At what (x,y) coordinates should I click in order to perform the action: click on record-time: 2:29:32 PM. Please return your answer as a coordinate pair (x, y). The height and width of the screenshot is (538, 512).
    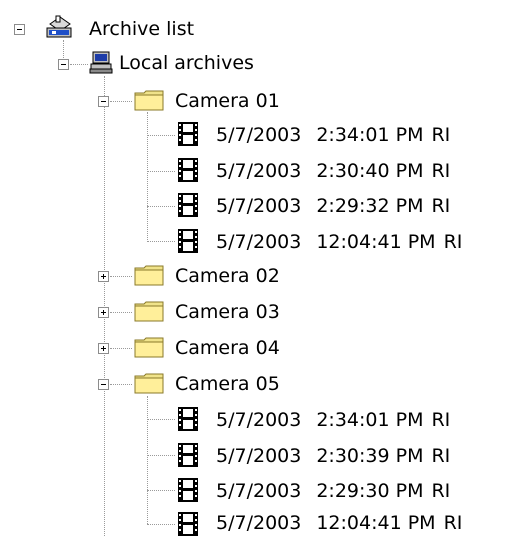
    Looking at the image, I should click on (370, 206).